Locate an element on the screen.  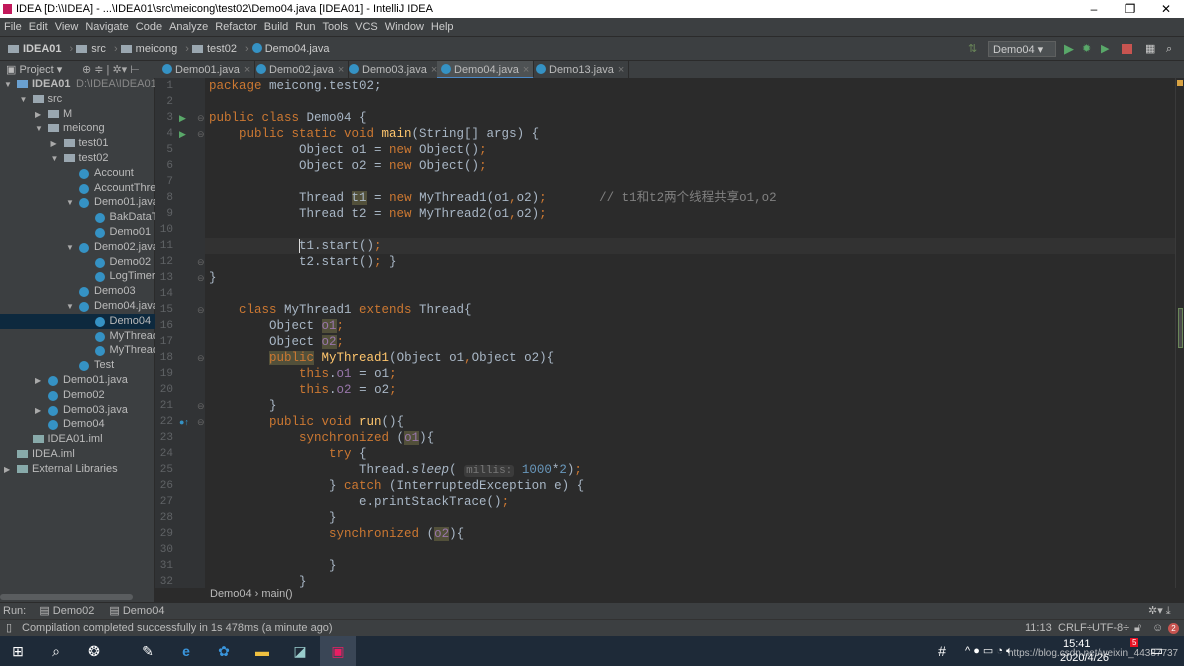
tree-item: ▶ Demo01.java is located at coordinates (77, 380).